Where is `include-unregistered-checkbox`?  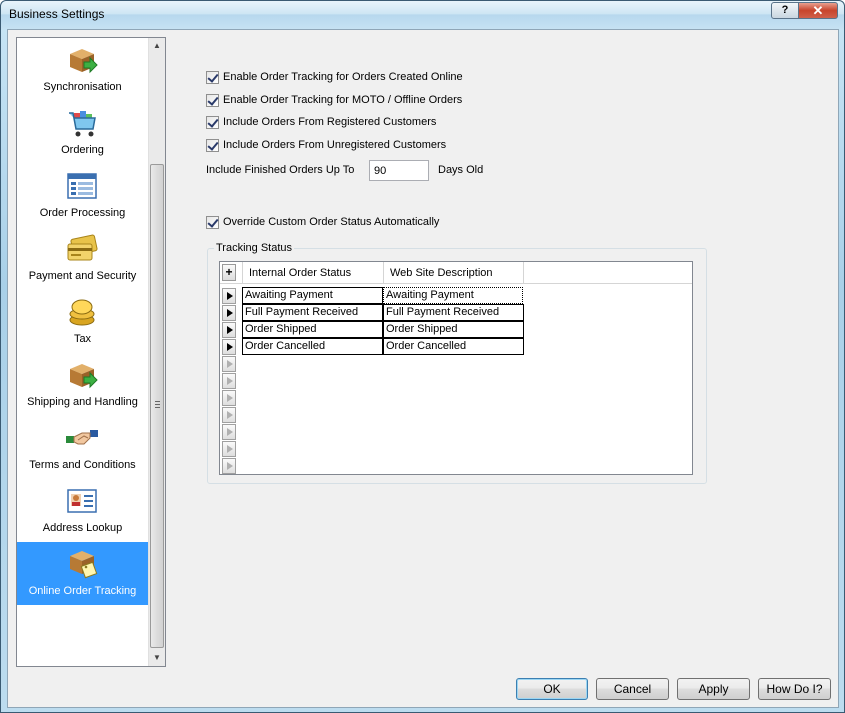 include-unregistered-checkbox is located at coordinates (212, 145).